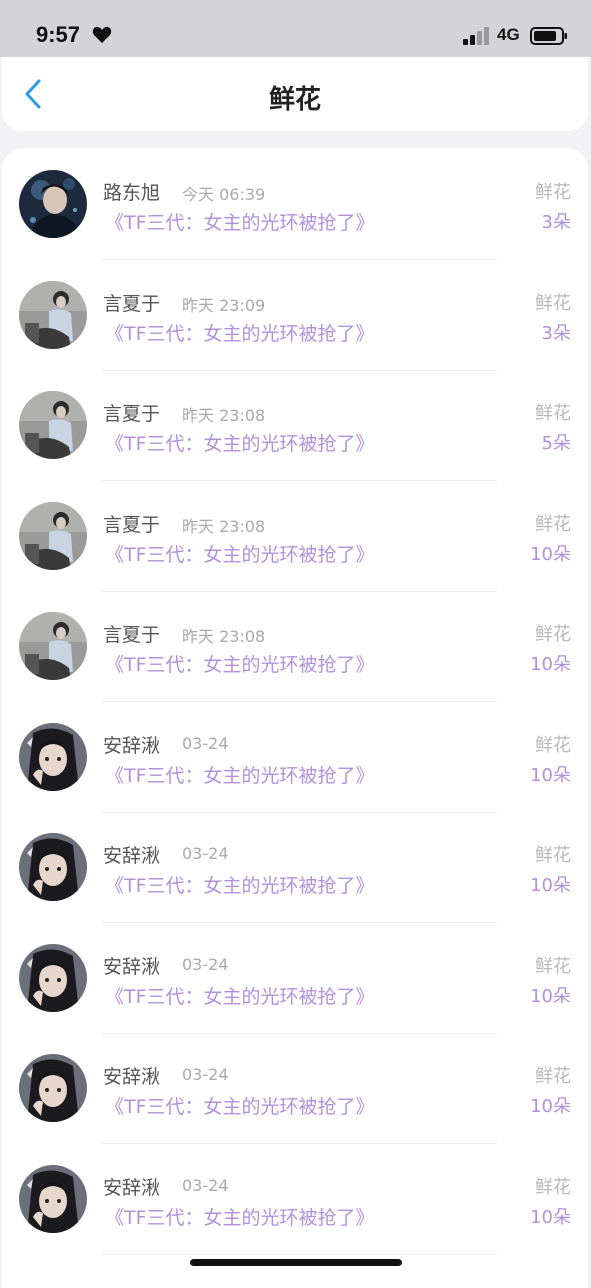 The height and width of the screenshot is (1288, 591). What do you see at coordinates (294, 100) in the screenshot?
I see `page-title: 鲜花` at bounding box center [294, 100].